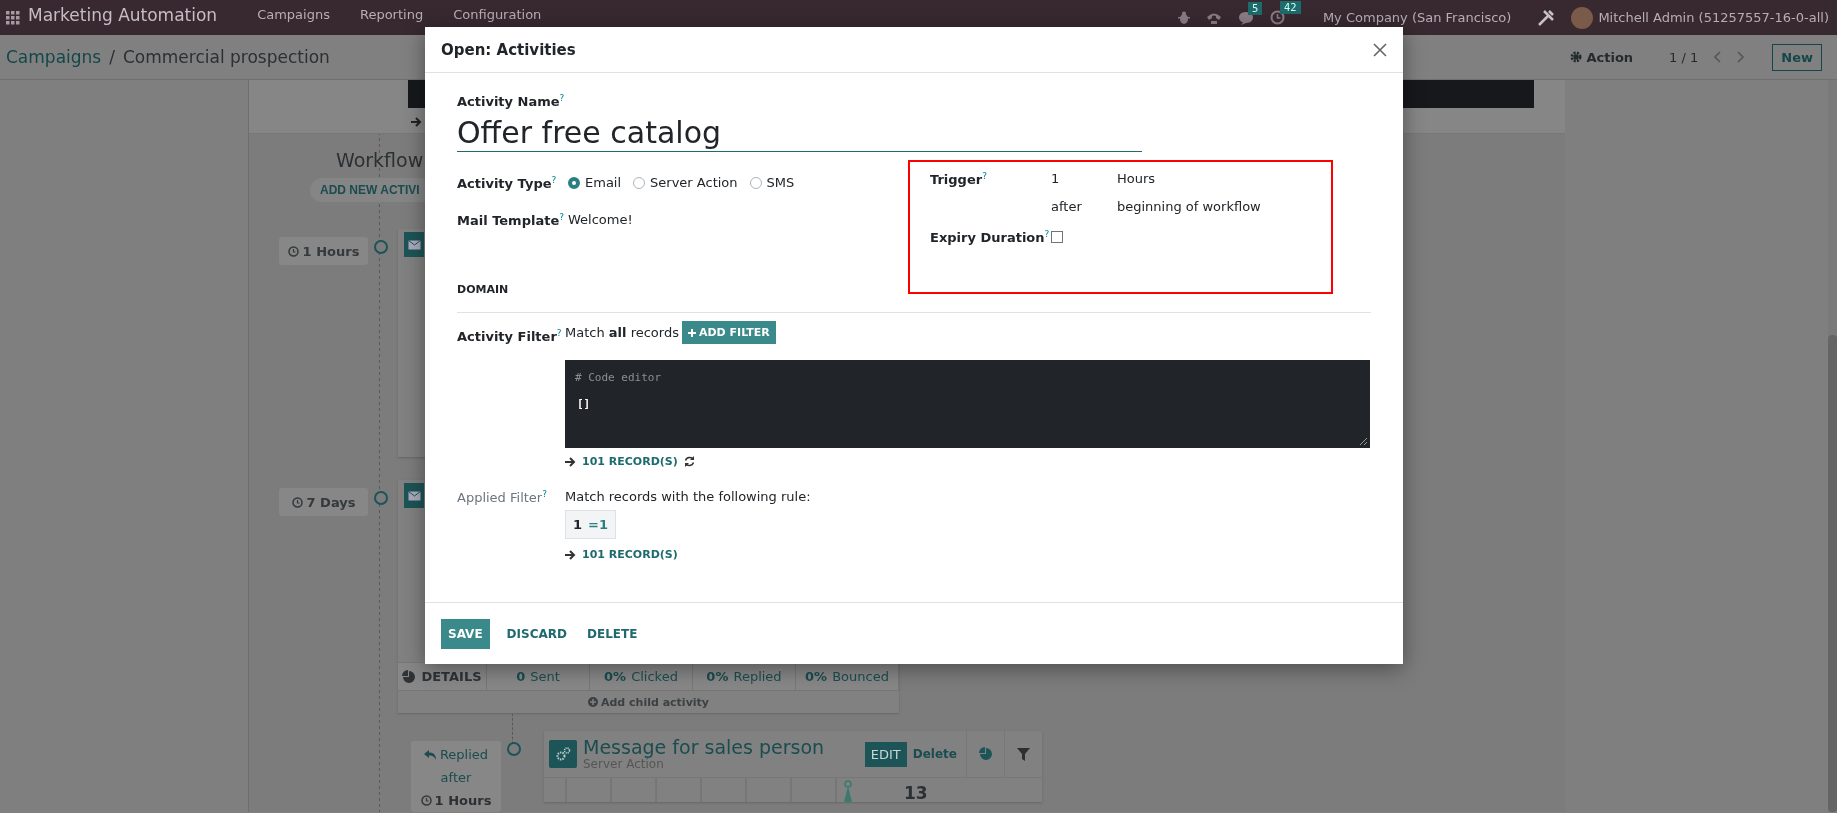 The height and width of the screenshot is (813, 1837). What do you see at coordinates (1084, 207) in the screenshot?
I see `field-value: after` at bounding box center [1084, 207].